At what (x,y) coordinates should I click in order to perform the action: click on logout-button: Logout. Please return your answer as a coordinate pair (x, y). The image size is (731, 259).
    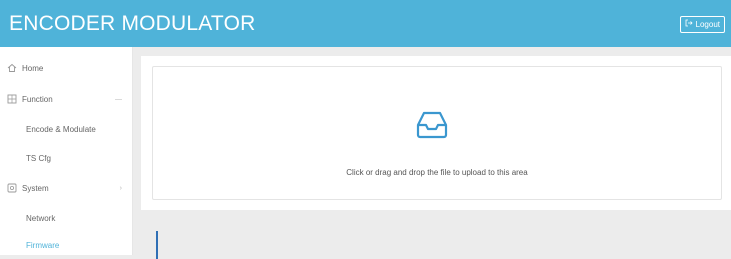
    Looking at the image, I should click on (702, 24).